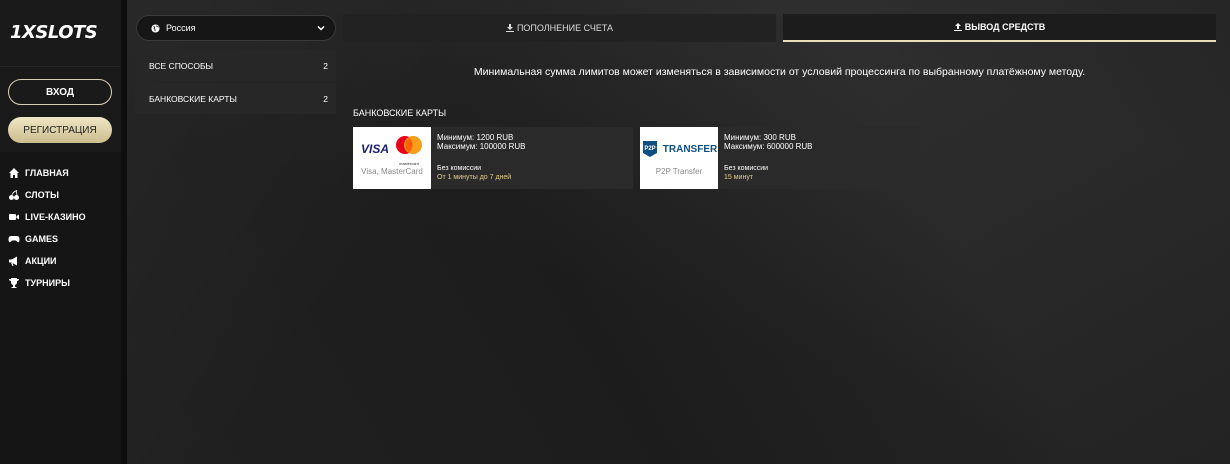 The image size is (1230, 464). Describe the element at coordinates (13, 261) in the screenshot. I see `megaphone-icon` at that location.